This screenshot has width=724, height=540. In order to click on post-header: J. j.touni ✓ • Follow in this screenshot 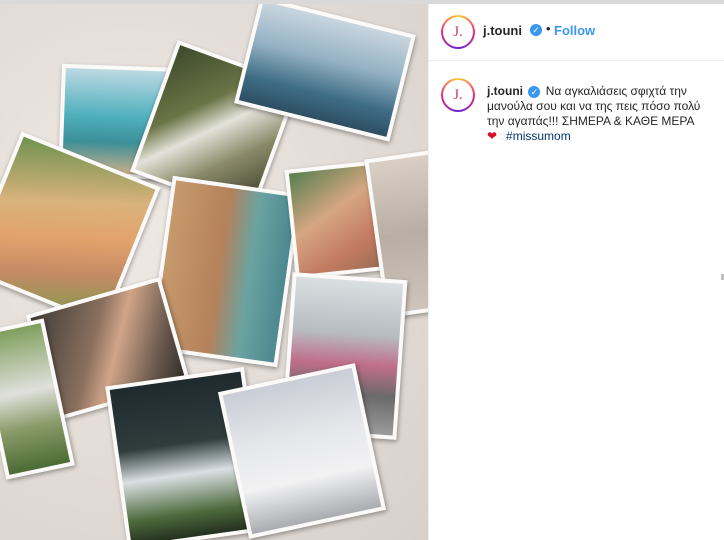, I will do `click(576, 32)`.